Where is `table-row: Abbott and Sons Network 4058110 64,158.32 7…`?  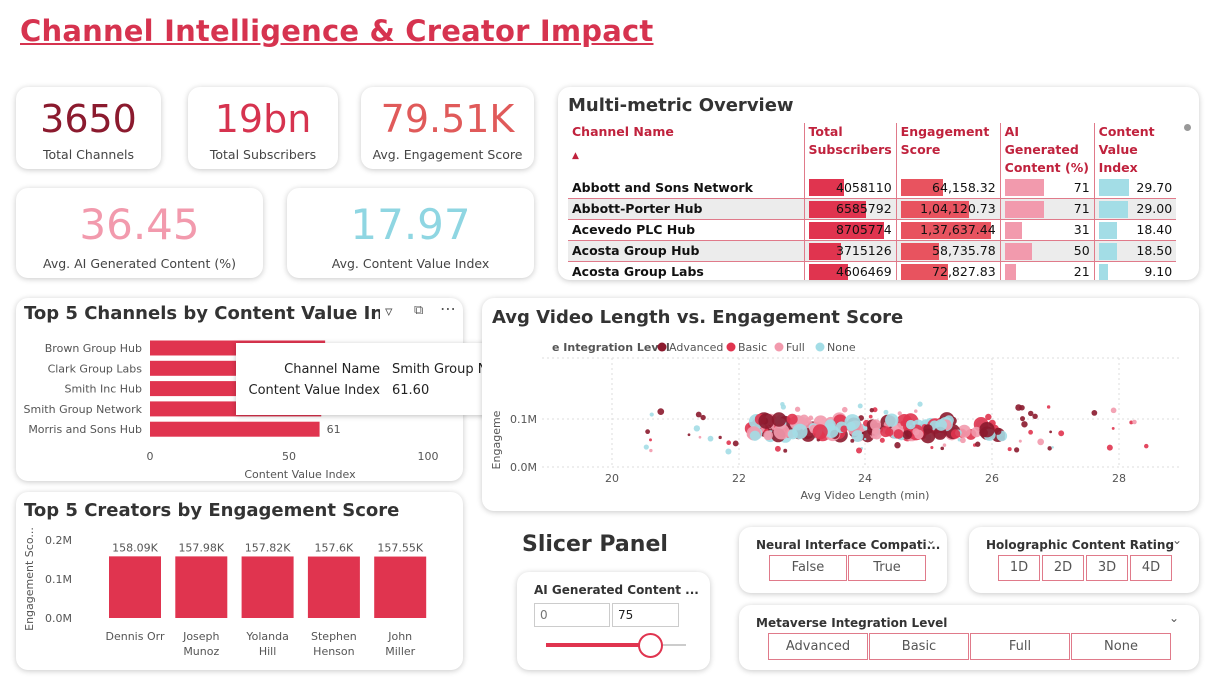
table-row: Abbott and Sons Network 4058110 64,158.32 7… is located at coordinates (872, 188).